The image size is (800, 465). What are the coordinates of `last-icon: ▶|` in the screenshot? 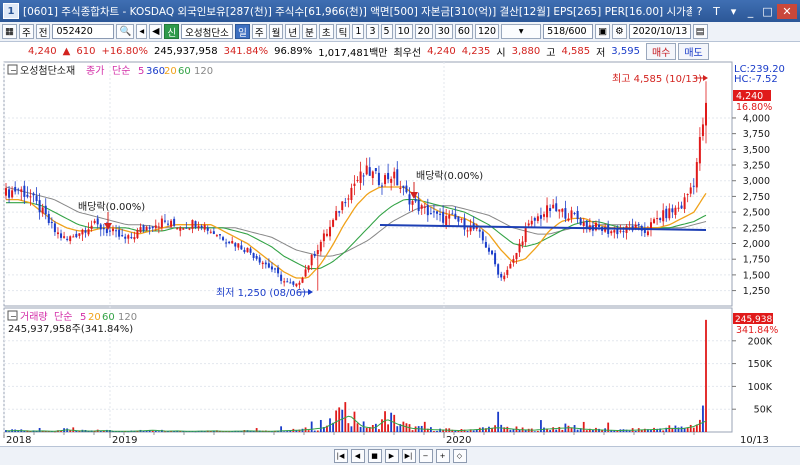 It's located at (408, 456).